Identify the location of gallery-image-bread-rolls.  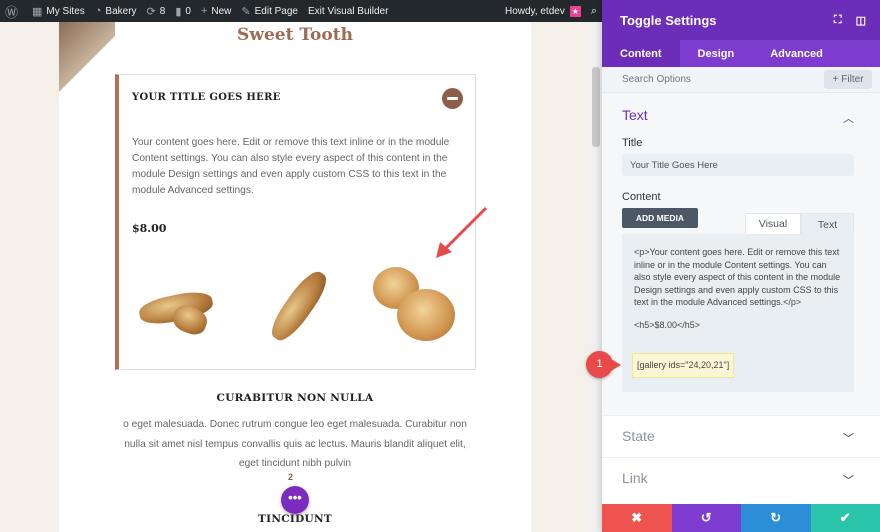
(177, 305).